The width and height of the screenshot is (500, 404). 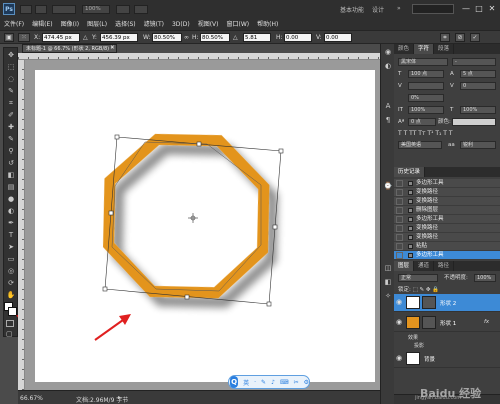 I want to click on vertical-scale-field: 100%, so click(x=426, y=110).